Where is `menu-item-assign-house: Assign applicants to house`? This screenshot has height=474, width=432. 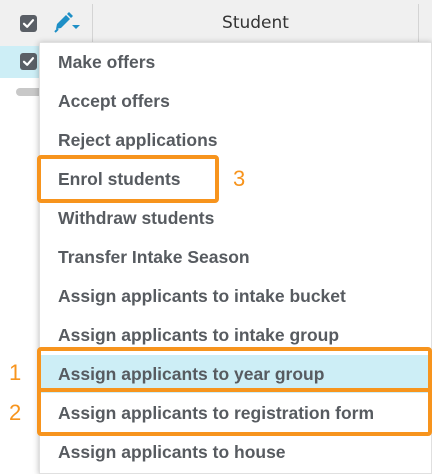 menu-item-assign-house: Assign applicants to house is located at coordinates (235, 452).